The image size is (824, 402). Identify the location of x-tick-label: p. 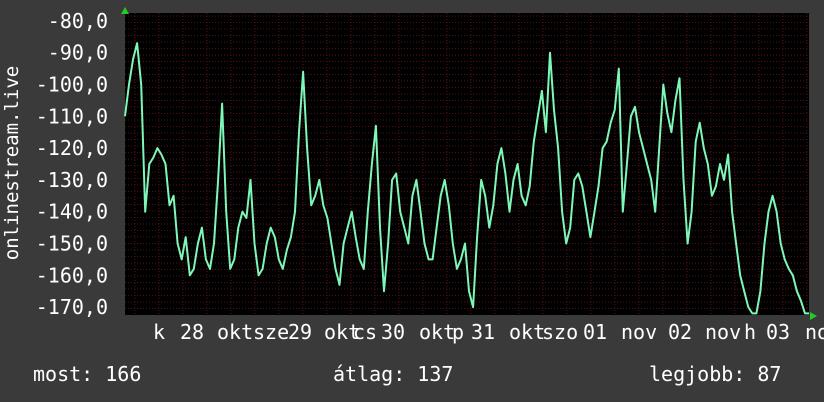
(458, 332).